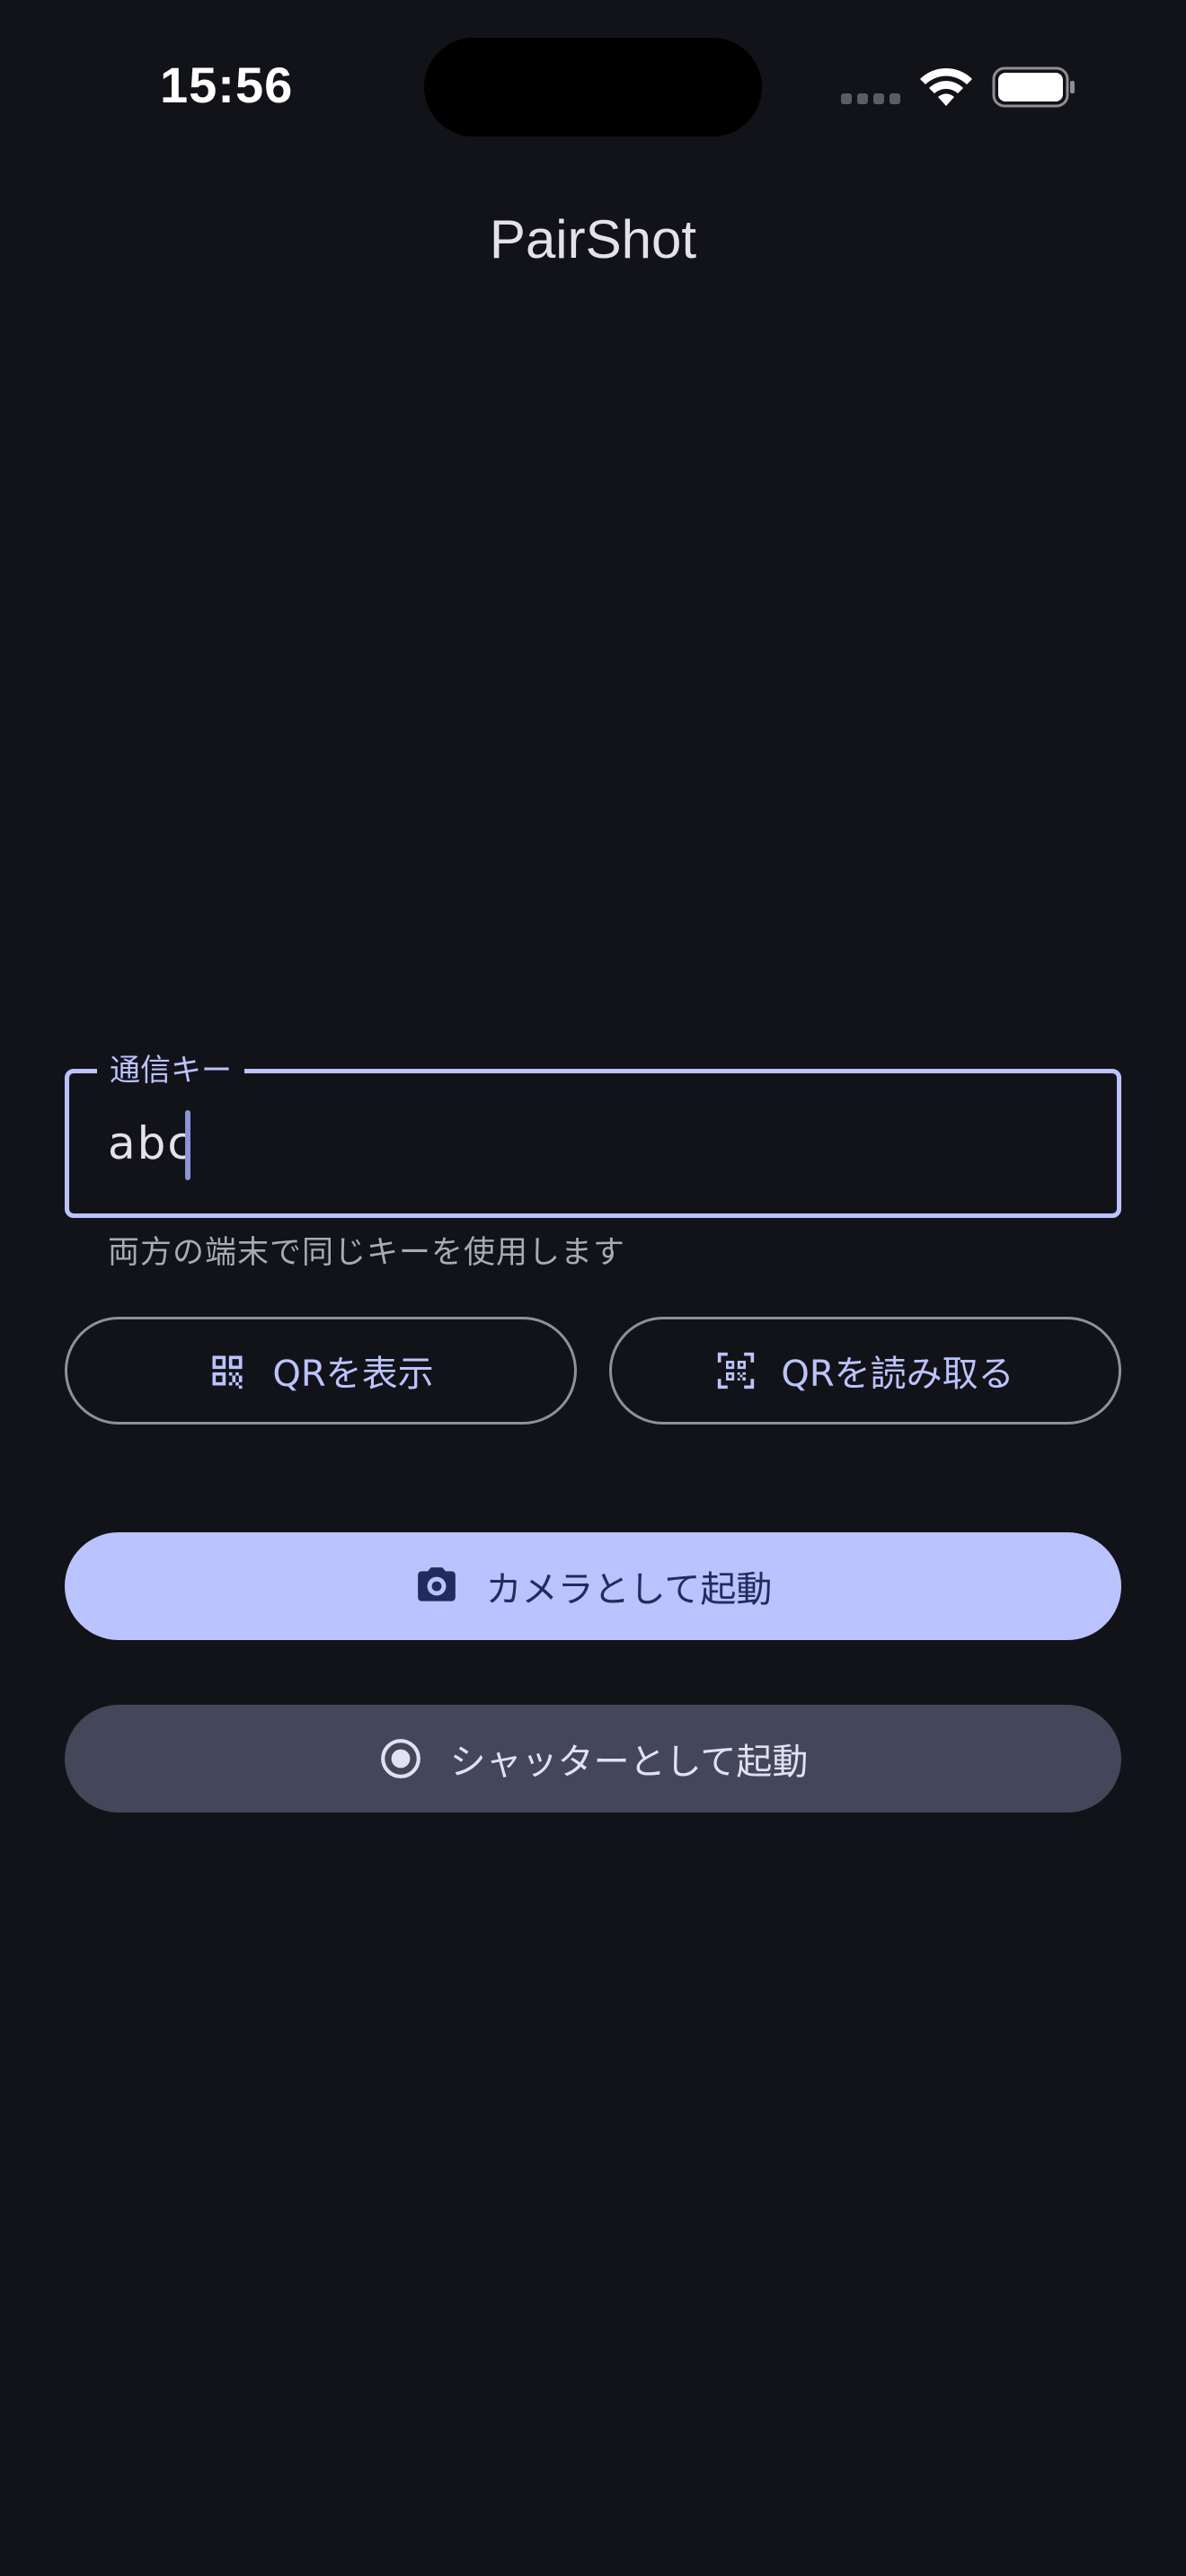  Describe the element at coordinates (1033, 87) in the screenshot. I see `battery-icon` at that location.